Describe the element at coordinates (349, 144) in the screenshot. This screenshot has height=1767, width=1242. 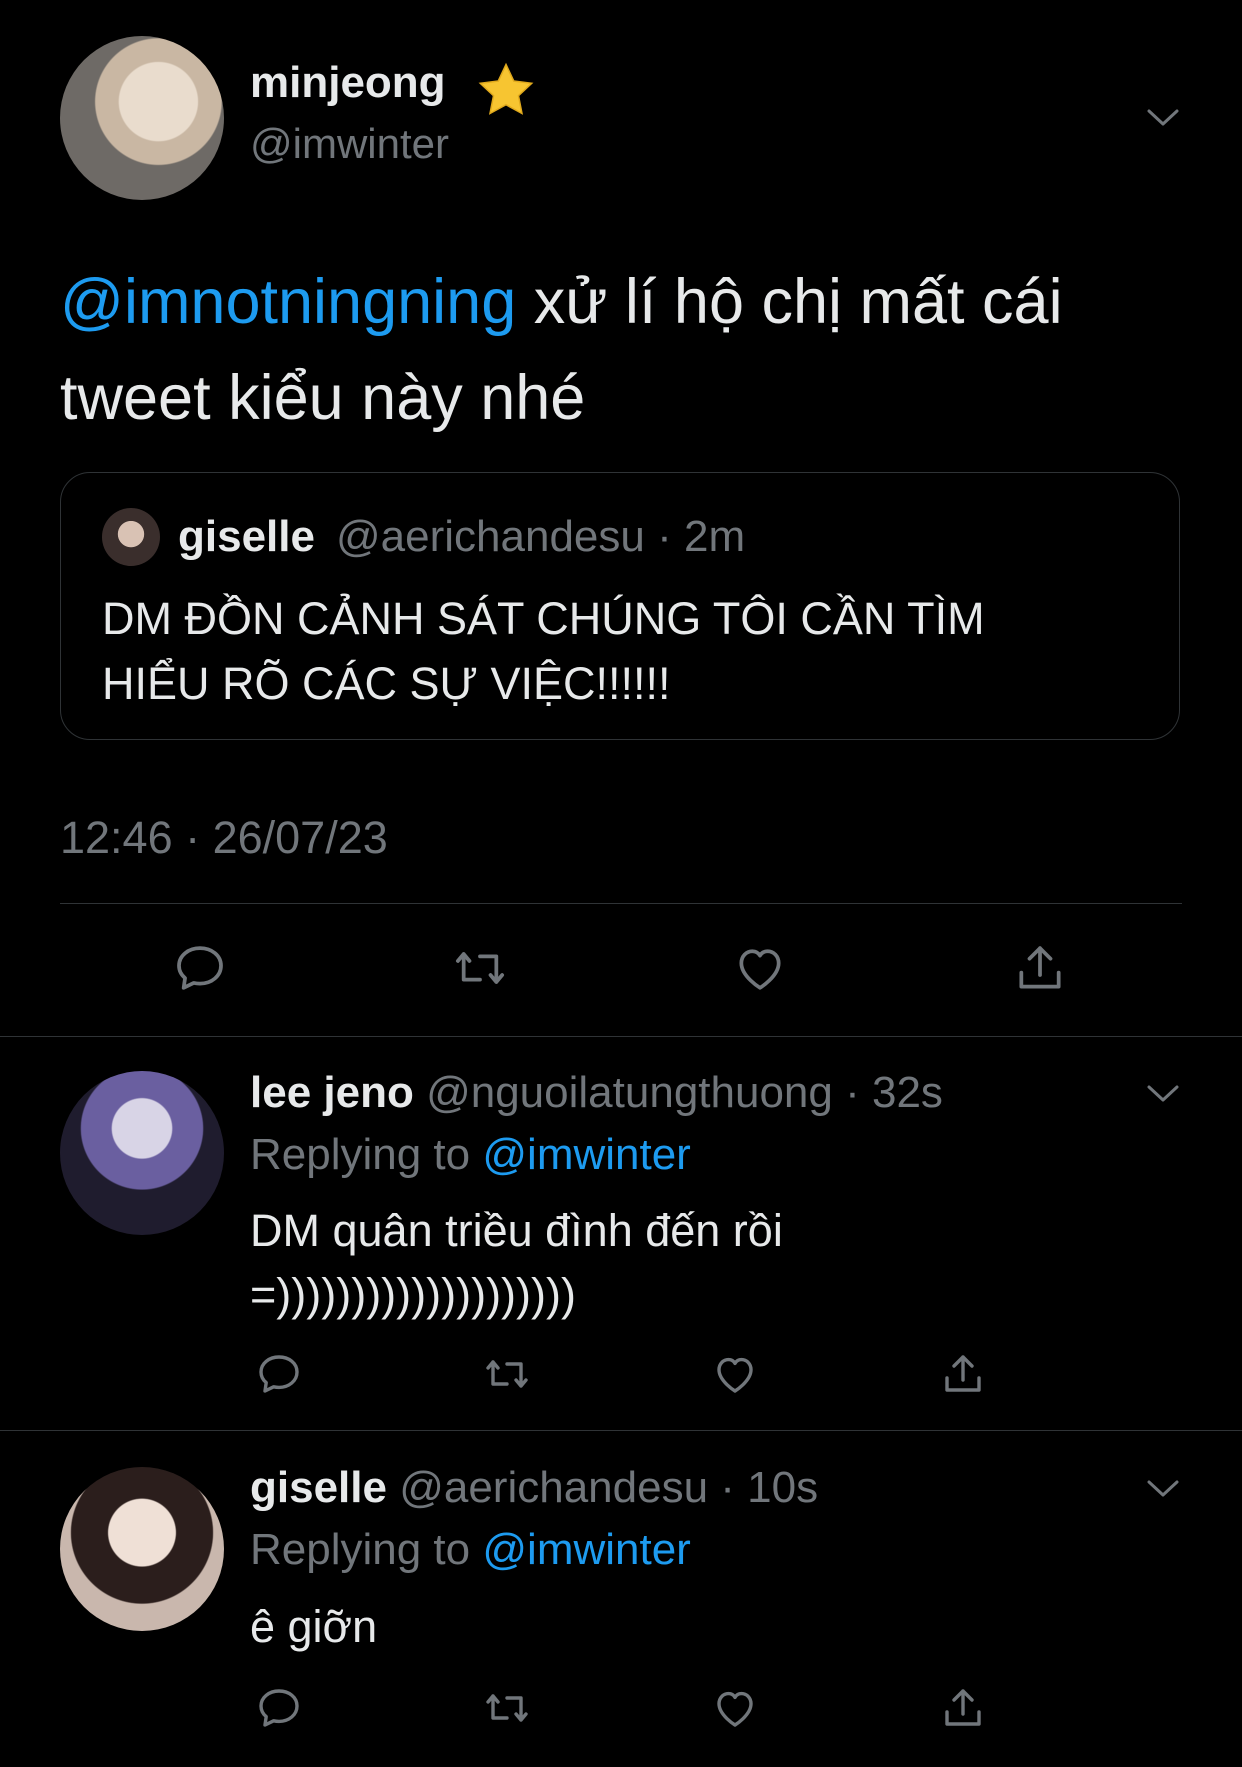
I see `author-handle: @imwinter` at that location.